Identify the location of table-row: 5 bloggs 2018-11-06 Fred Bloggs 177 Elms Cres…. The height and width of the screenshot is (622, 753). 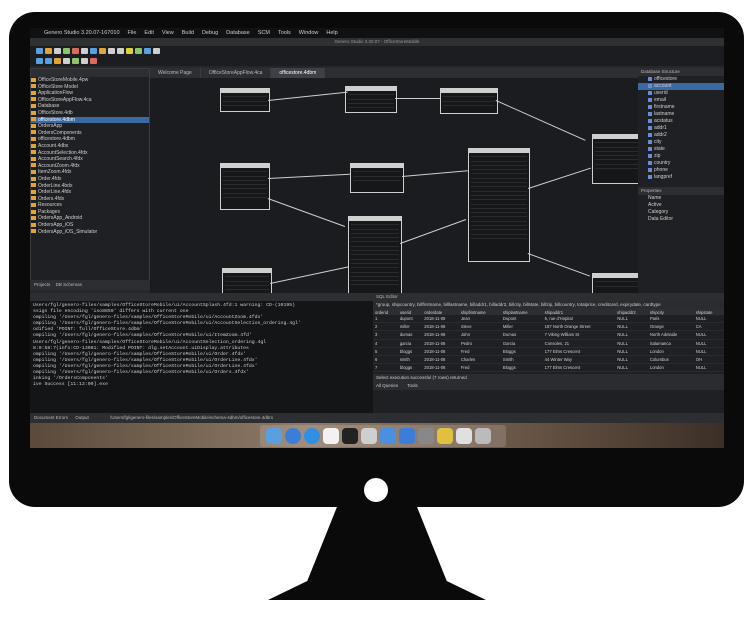
(548, 351).